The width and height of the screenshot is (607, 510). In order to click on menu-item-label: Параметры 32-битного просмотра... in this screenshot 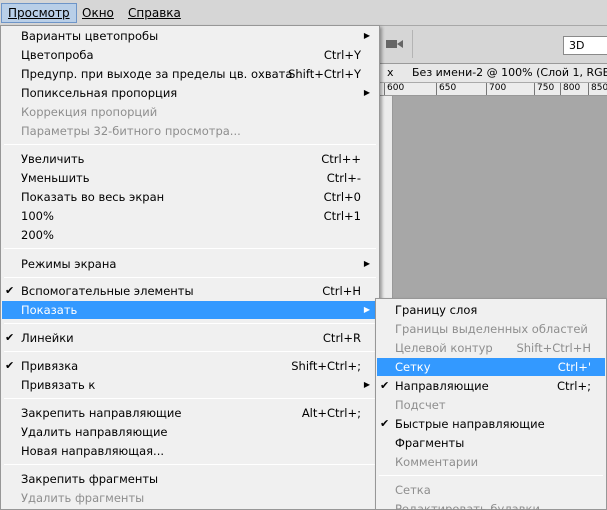, I will do `click(131, 131)`.